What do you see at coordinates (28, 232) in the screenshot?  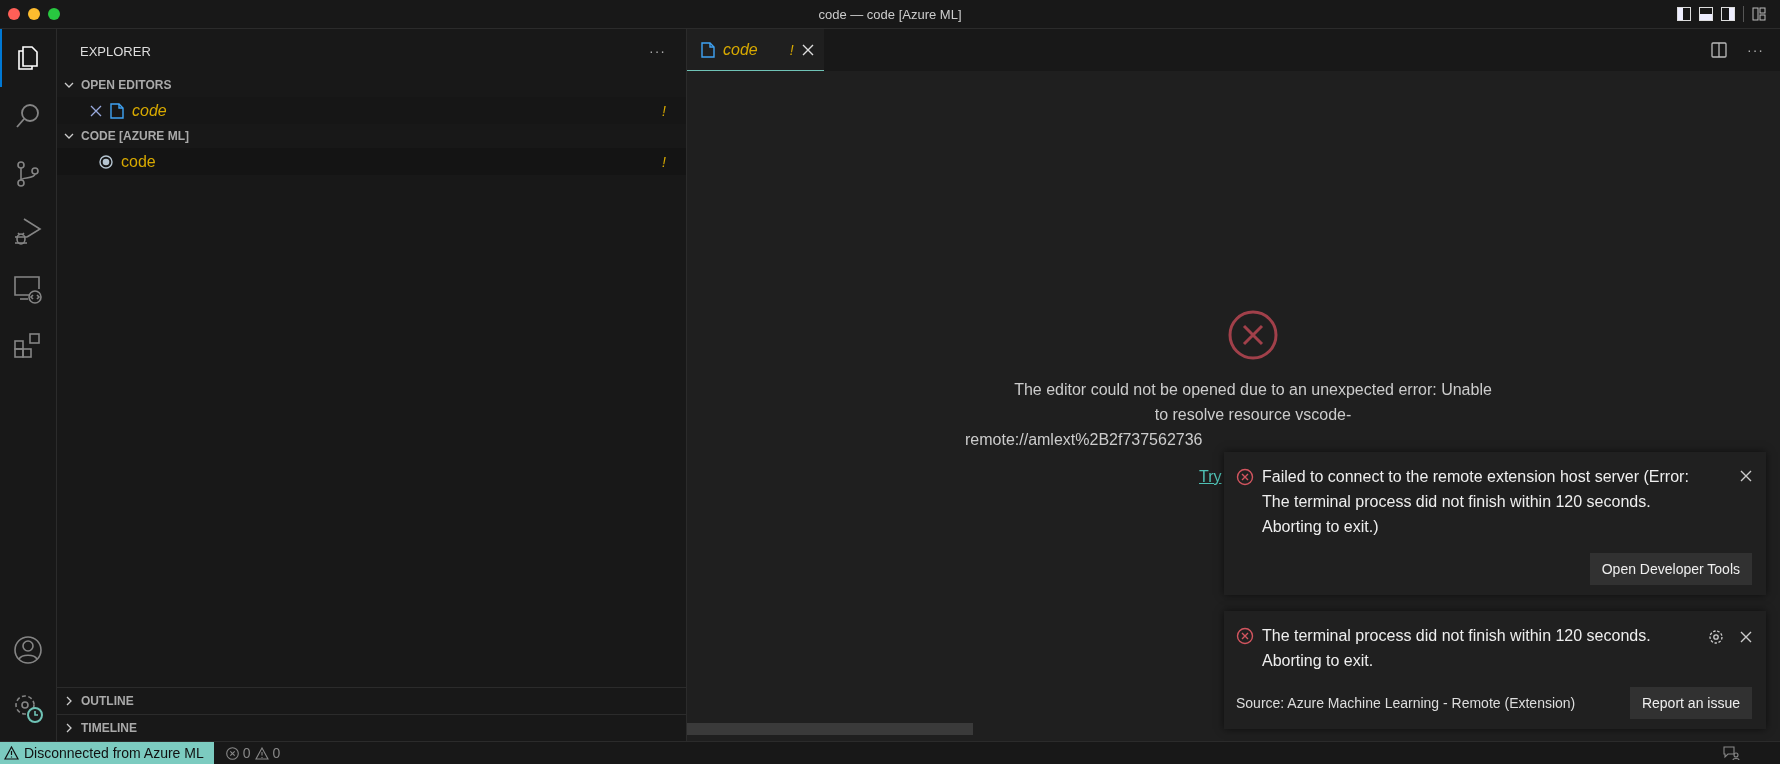 I see `run-debug-icon` at bounding box center [28, 232].